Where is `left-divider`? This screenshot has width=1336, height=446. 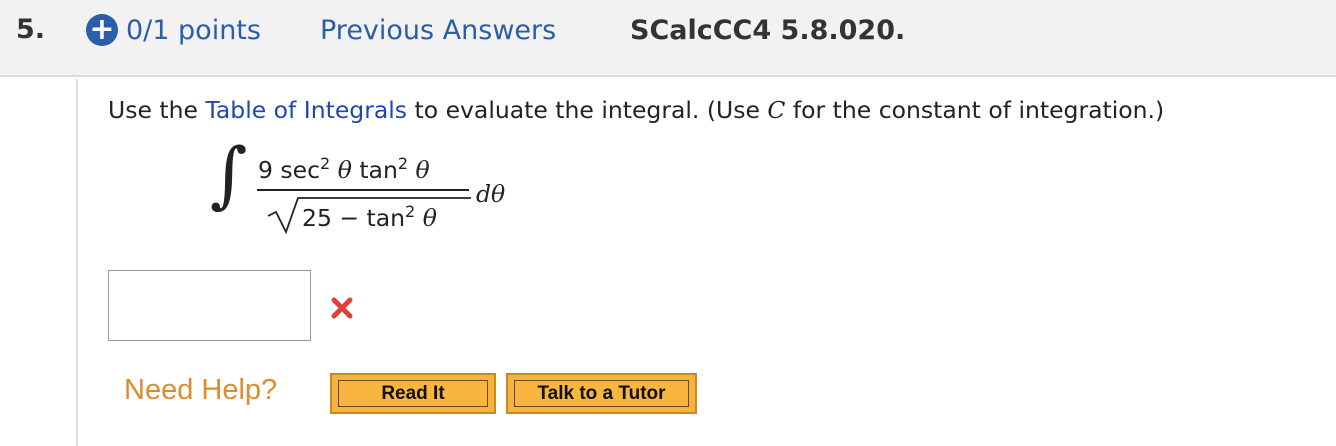
left-divider is located at coordinates (77, 262).